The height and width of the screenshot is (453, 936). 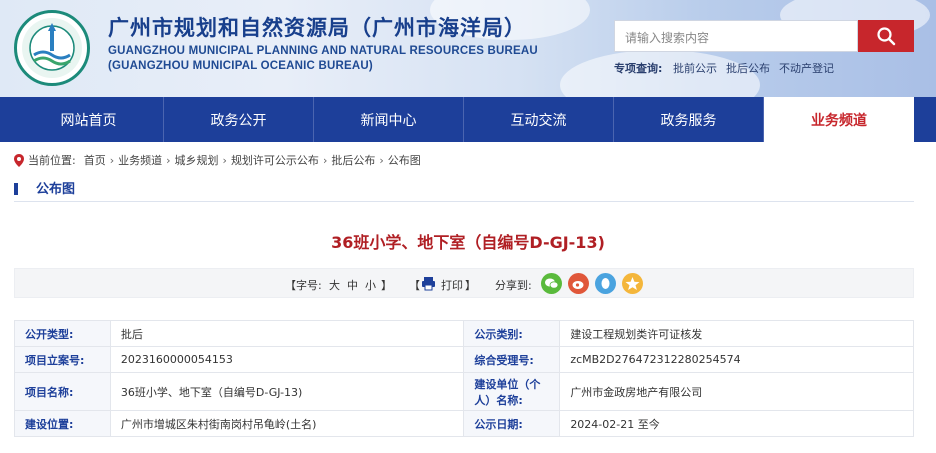 I want to click on value-developer-name: 广州市金政房地产有限公司, so click(x=736, y=391).